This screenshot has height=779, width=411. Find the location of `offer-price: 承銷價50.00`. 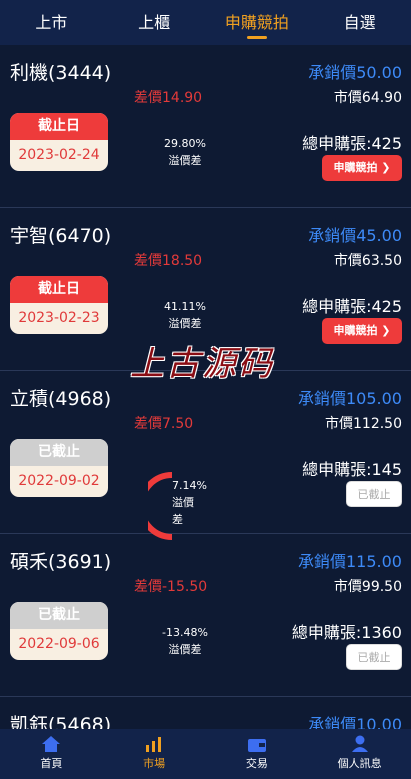

offer-price: 承銷價50.00 is located at coordinates (355, 72).